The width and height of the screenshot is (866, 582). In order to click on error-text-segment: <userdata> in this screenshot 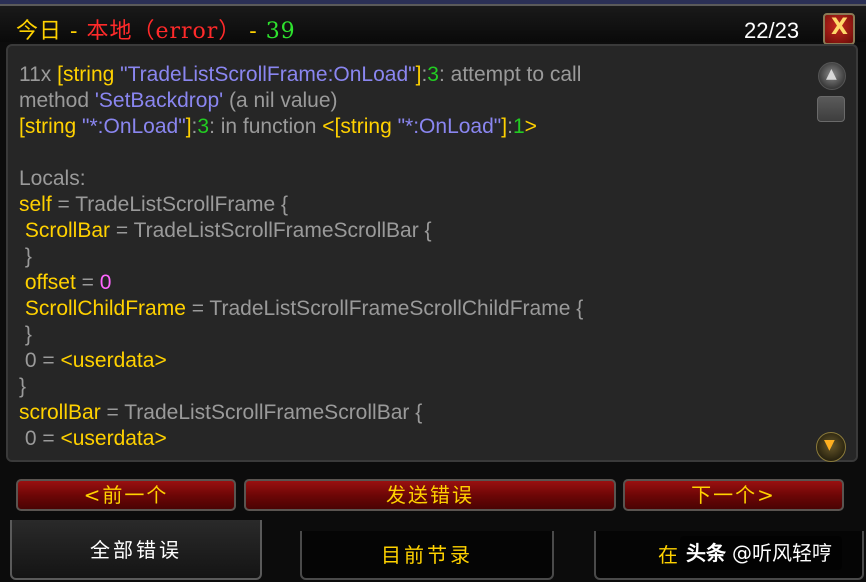, I will do `click(113, 360)`.